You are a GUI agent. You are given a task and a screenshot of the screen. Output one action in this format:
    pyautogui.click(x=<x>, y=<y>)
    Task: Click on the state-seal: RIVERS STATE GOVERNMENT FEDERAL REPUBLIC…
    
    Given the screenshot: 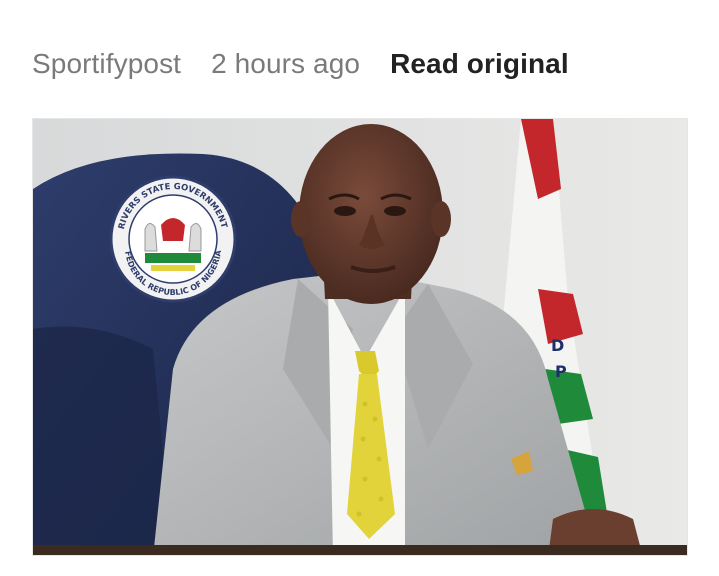 What is the action you would take?
    pyautogui.click(x=173, y=239)
    